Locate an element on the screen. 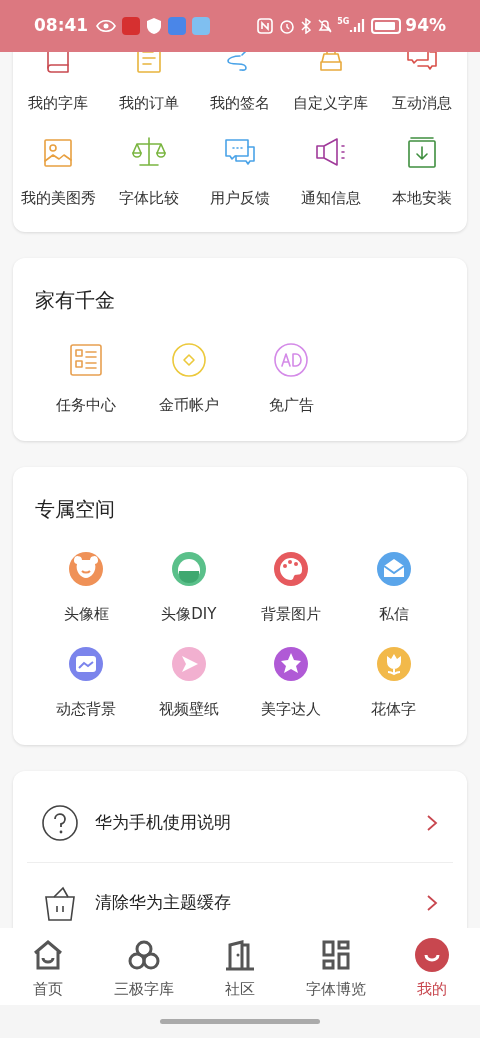  shortcut-item: 我的字库 is located at coordinates (58, 82).